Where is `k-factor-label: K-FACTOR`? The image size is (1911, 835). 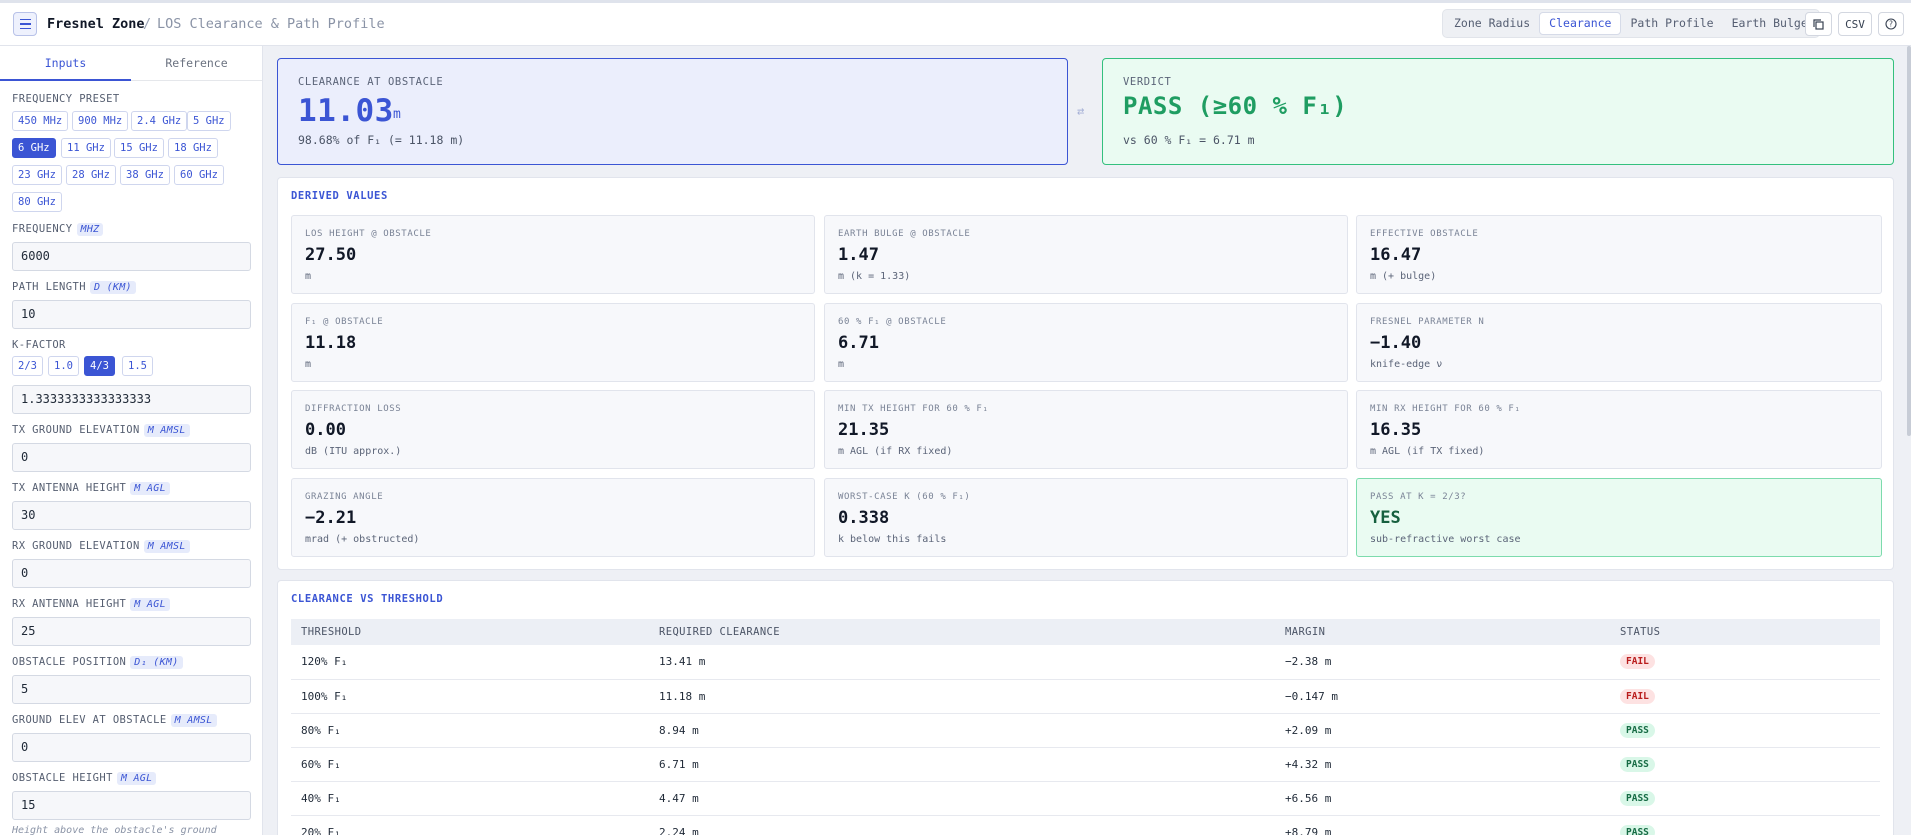
k-factor-label: K-FACTOR is located at coordinates (39, 345).